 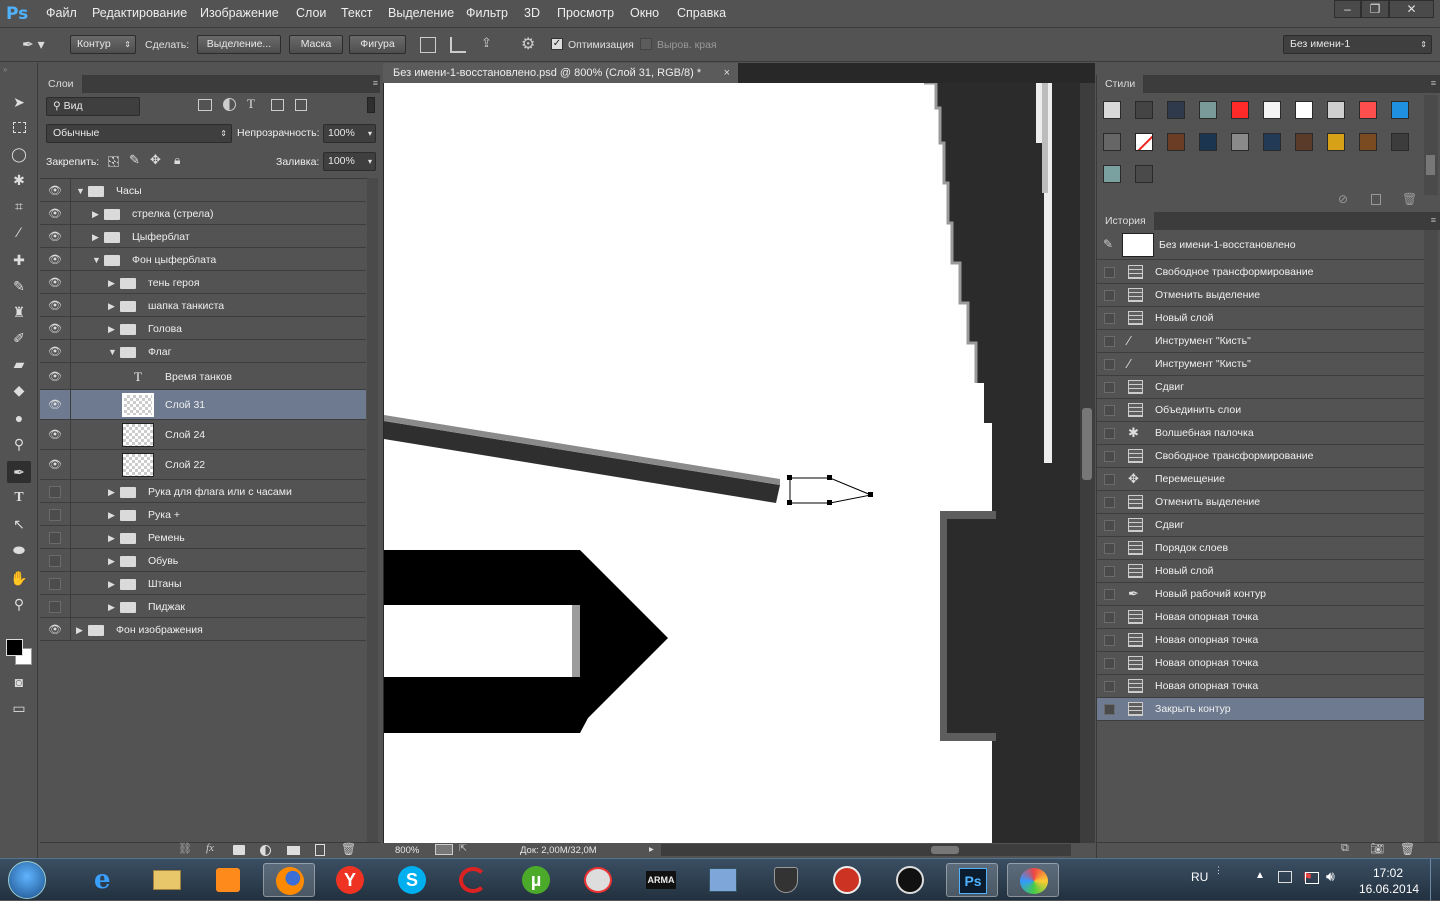 What do you see at coordinates (598, 880) in the screenshot?
I see `network-app-icon` at bounding box center [598, 880].